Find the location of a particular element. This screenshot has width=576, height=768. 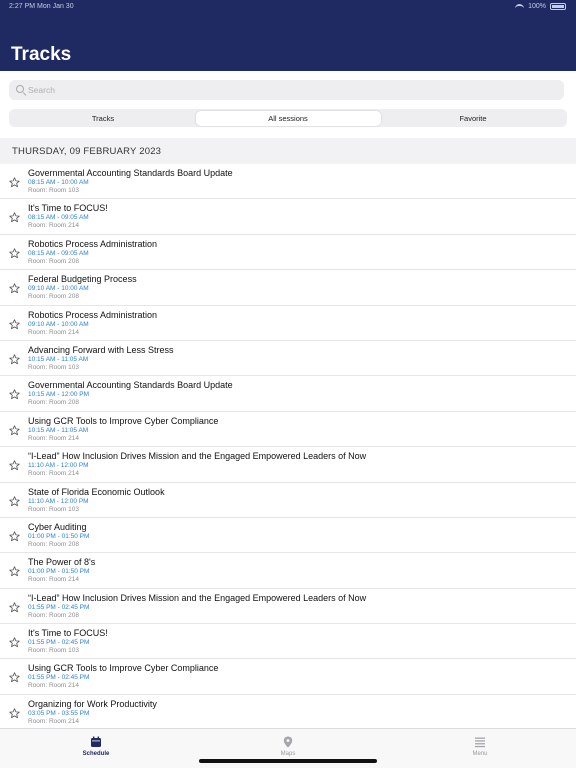

search-input is located at coordinates (293, 90).